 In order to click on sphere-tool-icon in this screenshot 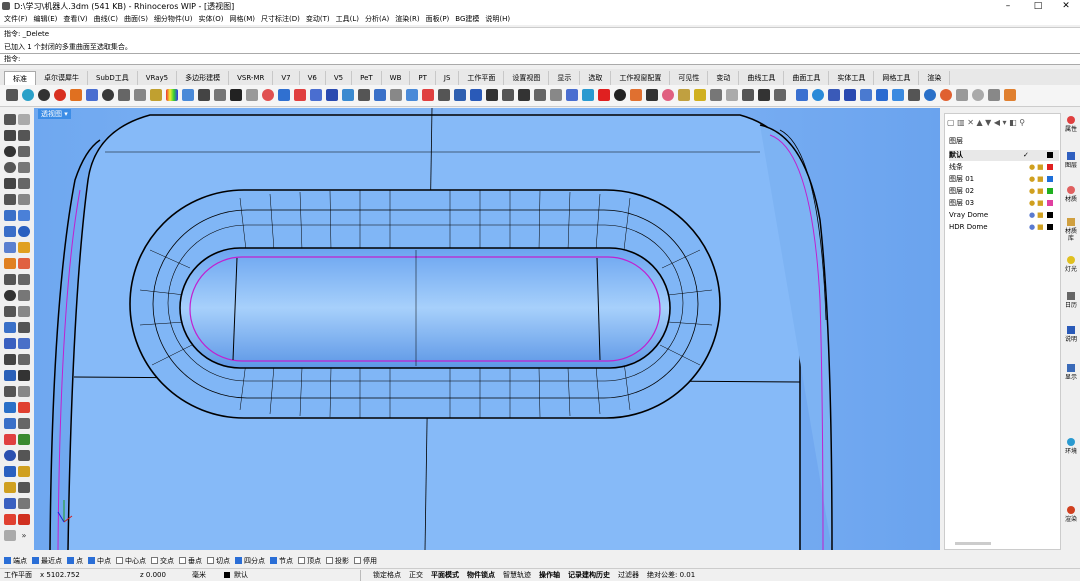, I will do `click(24, 231)`.